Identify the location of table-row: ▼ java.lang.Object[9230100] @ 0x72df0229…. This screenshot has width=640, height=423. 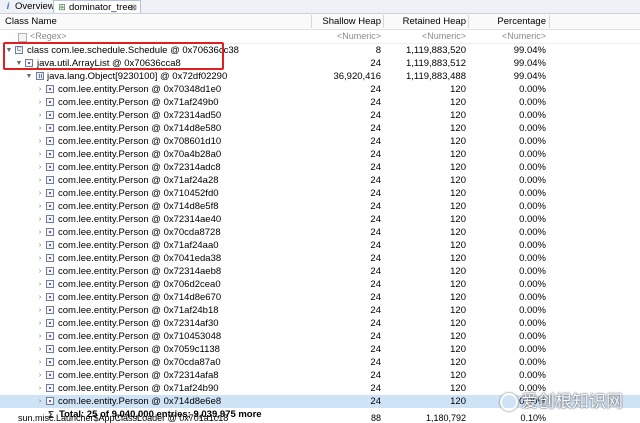
(320, 76).